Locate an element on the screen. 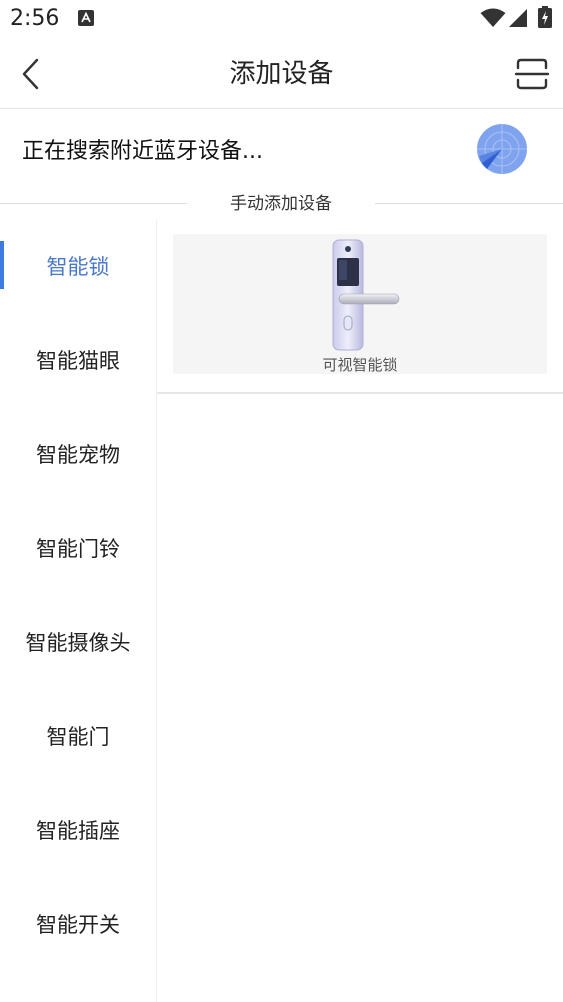  a-notification-icon is located at coordinates (86, 18).